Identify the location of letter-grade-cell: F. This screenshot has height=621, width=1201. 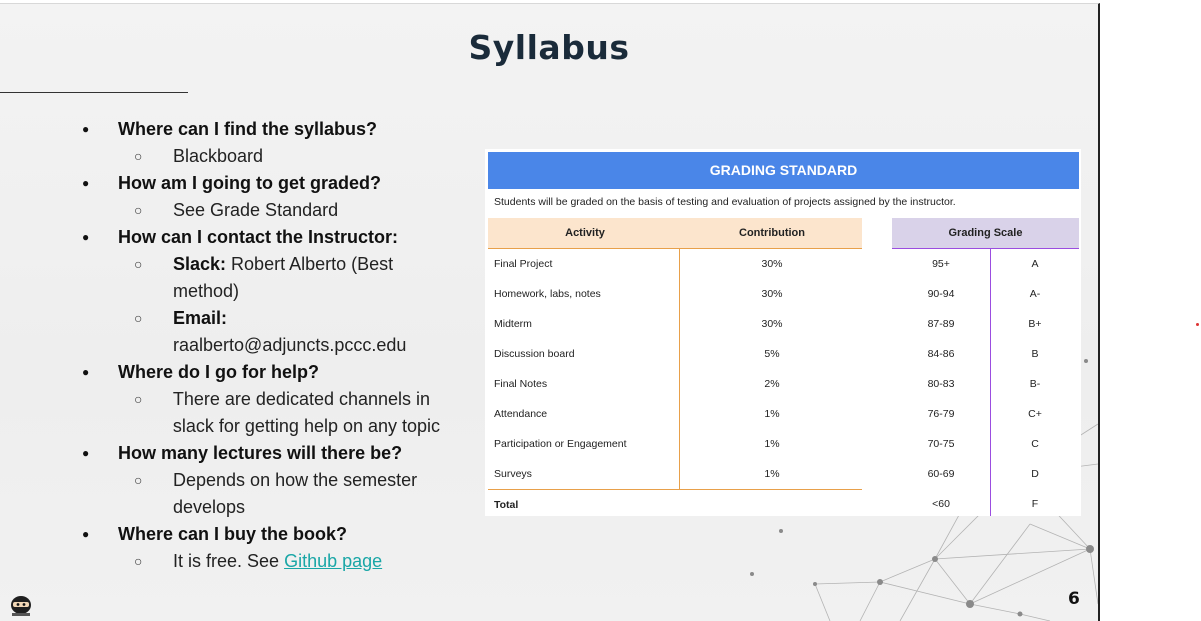
(1035, 504).